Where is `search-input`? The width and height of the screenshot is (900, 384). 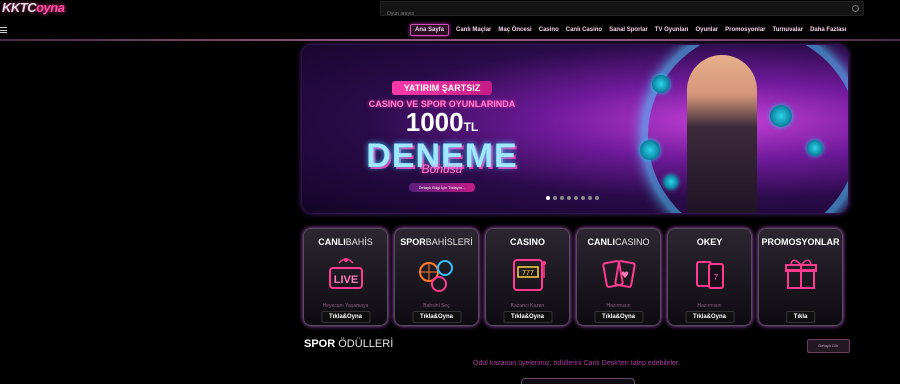
search-input is located at coordinates (617, 14).